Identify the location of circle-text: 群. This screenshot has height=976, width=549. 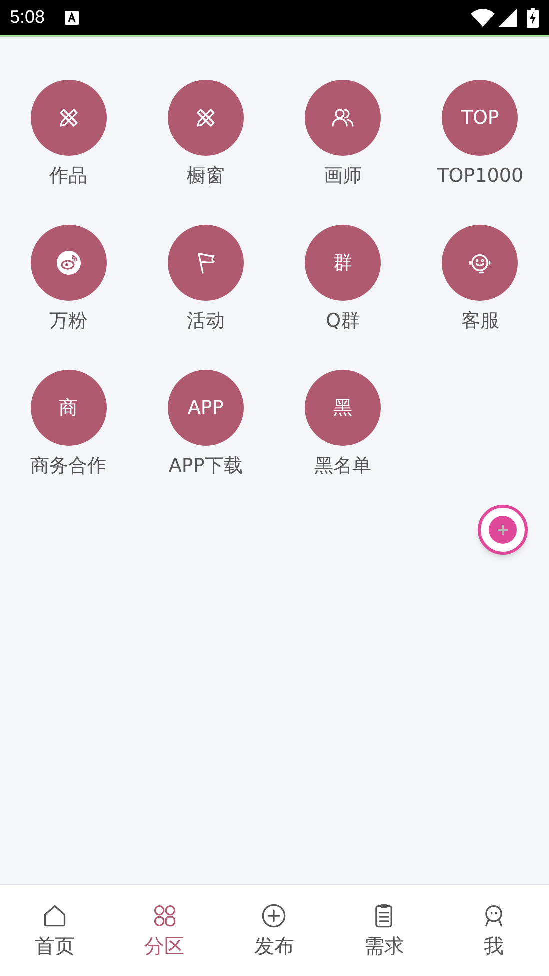
(343, 263).